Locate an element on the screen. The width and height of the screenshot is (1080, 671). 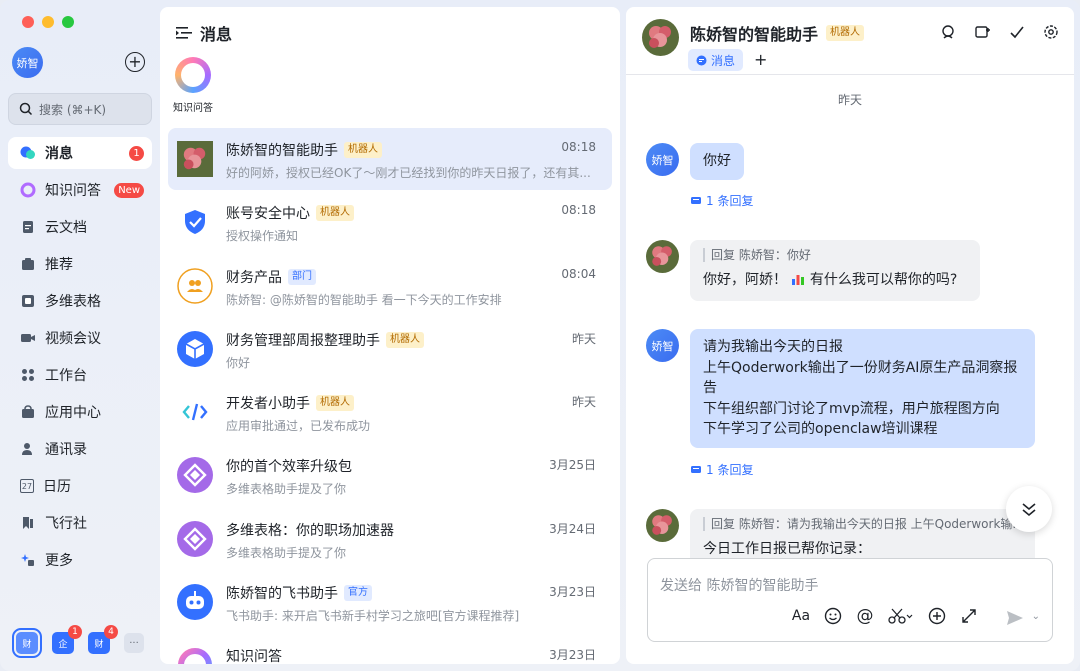
sidebar-item-more: 更多 is located at coordinates (80, 560).